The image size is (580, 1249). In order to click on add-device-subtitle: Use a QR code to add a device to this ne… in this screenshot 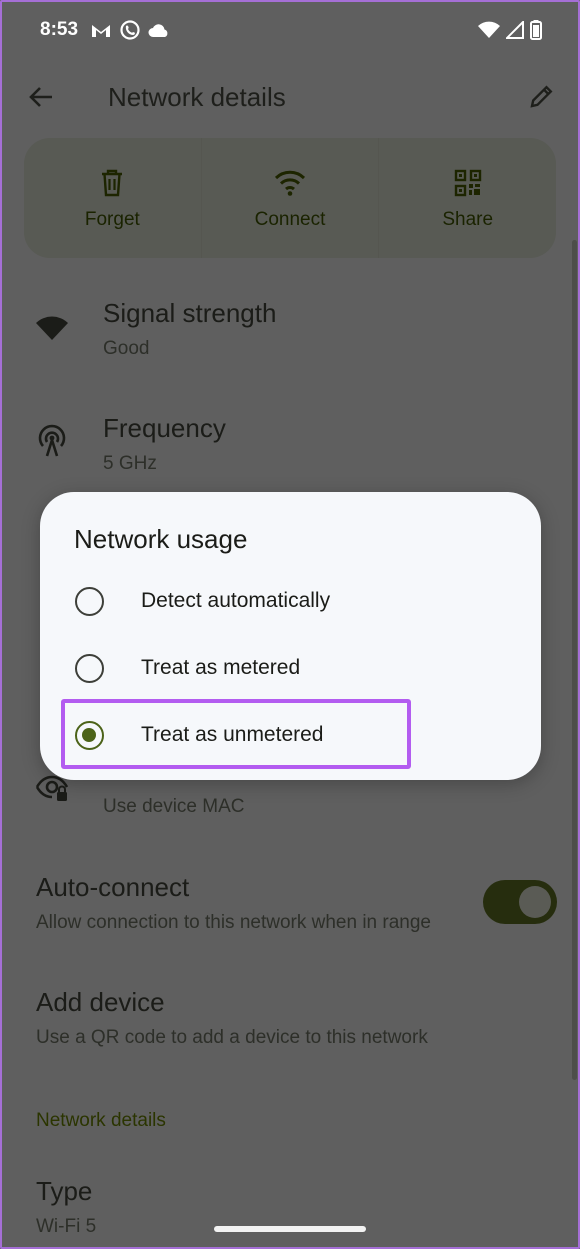, I will do `click(232, 1037)`.